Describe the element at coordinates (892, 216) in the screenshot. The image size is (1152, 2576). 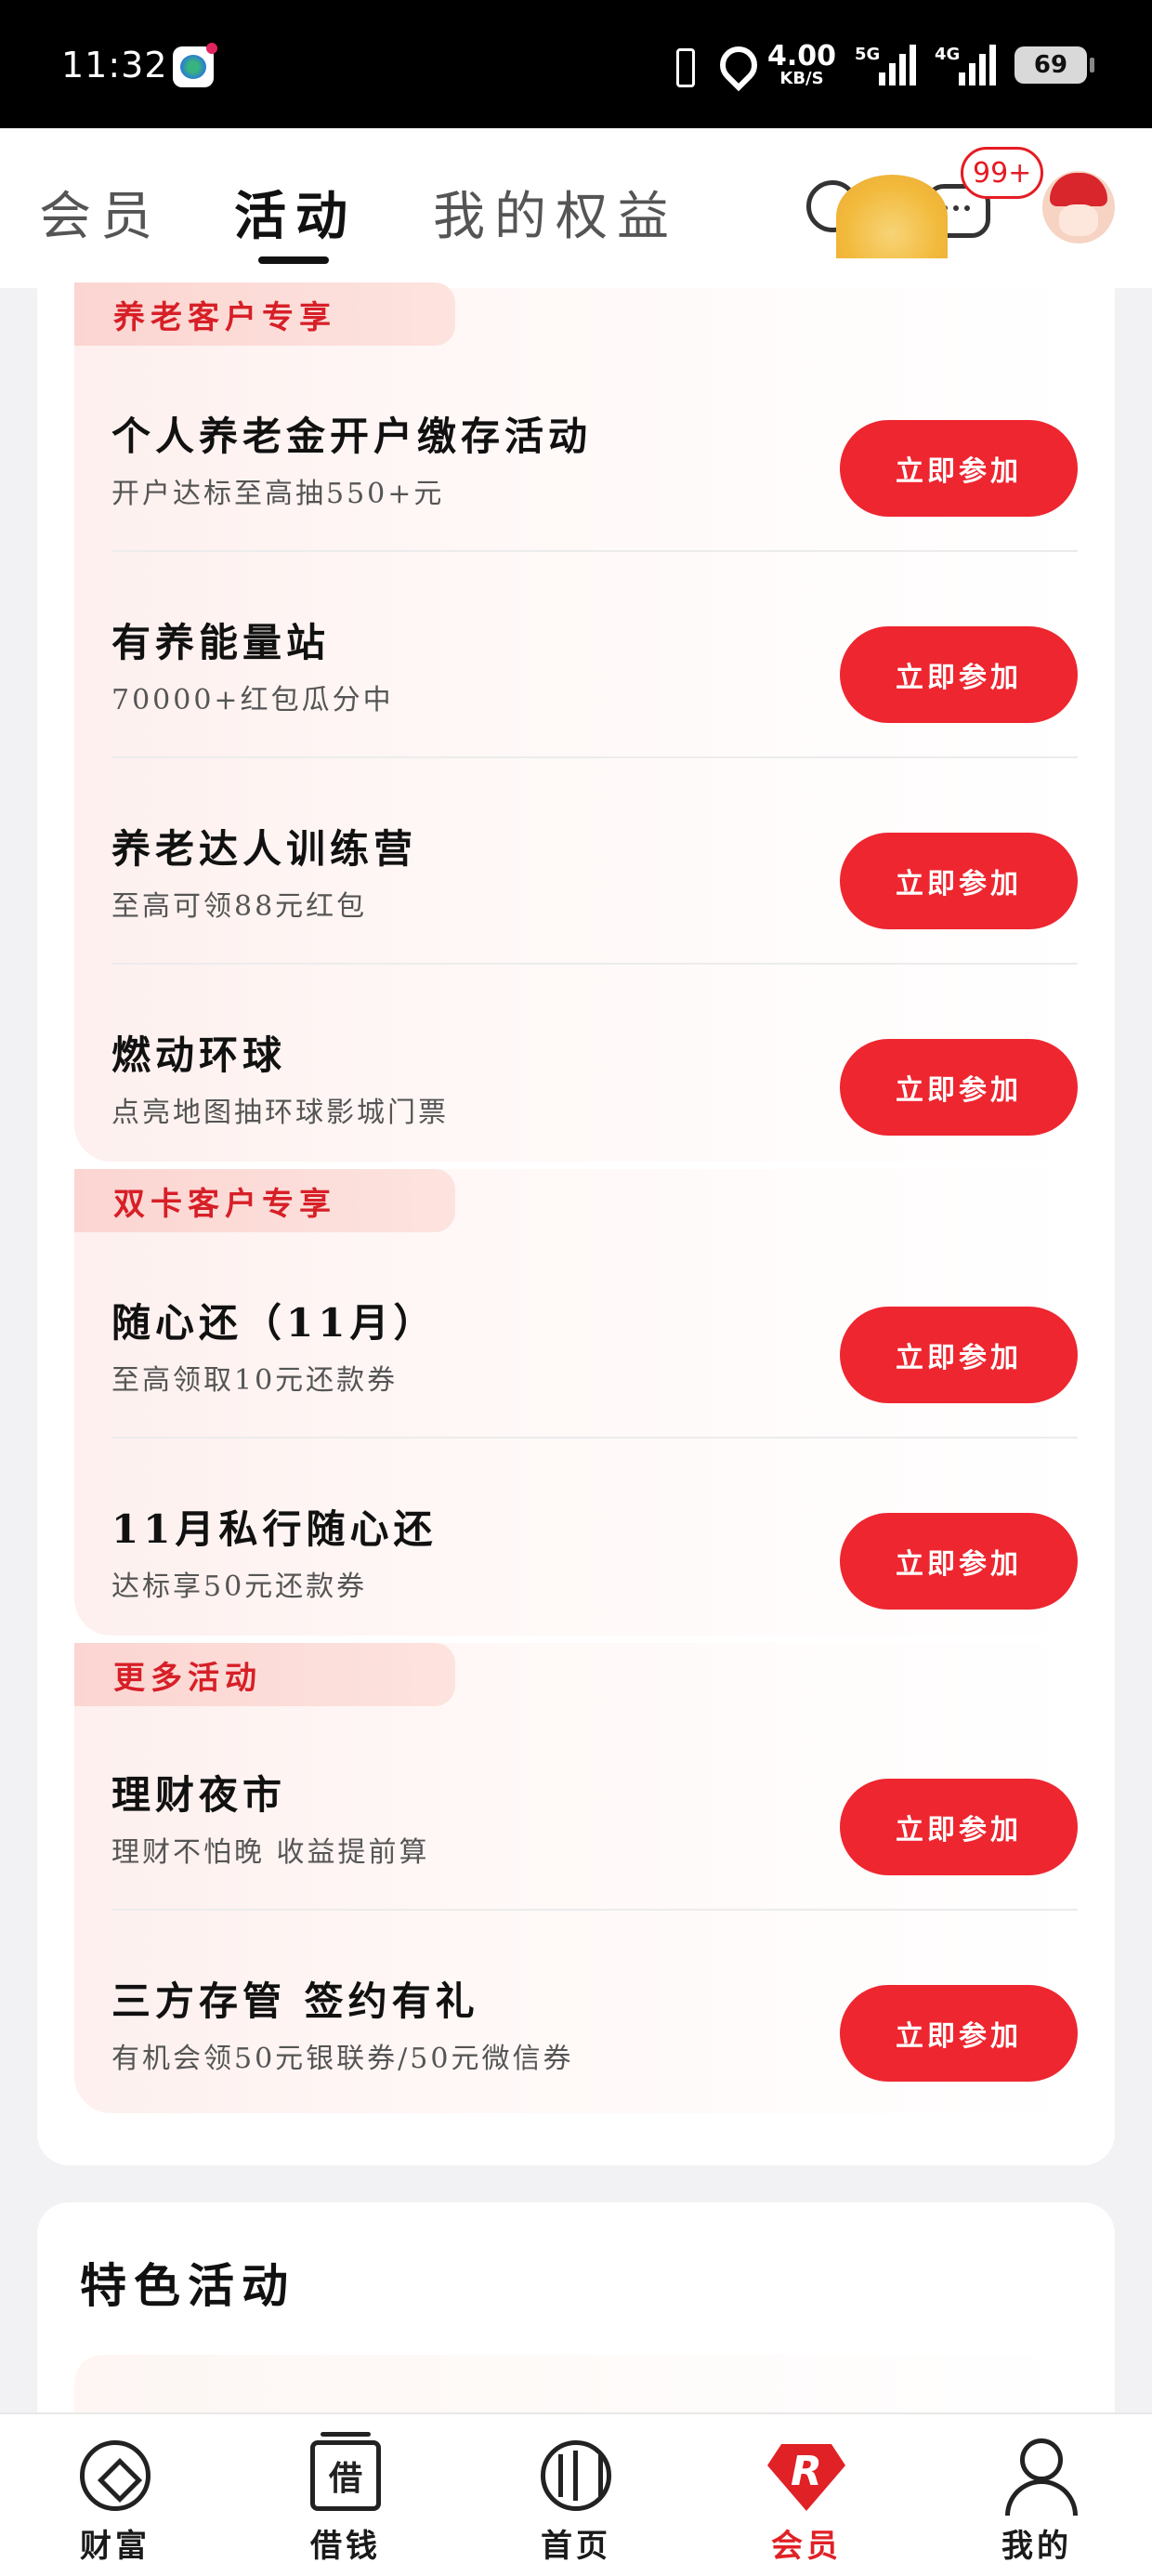
I see `banner-illustration` at that location.